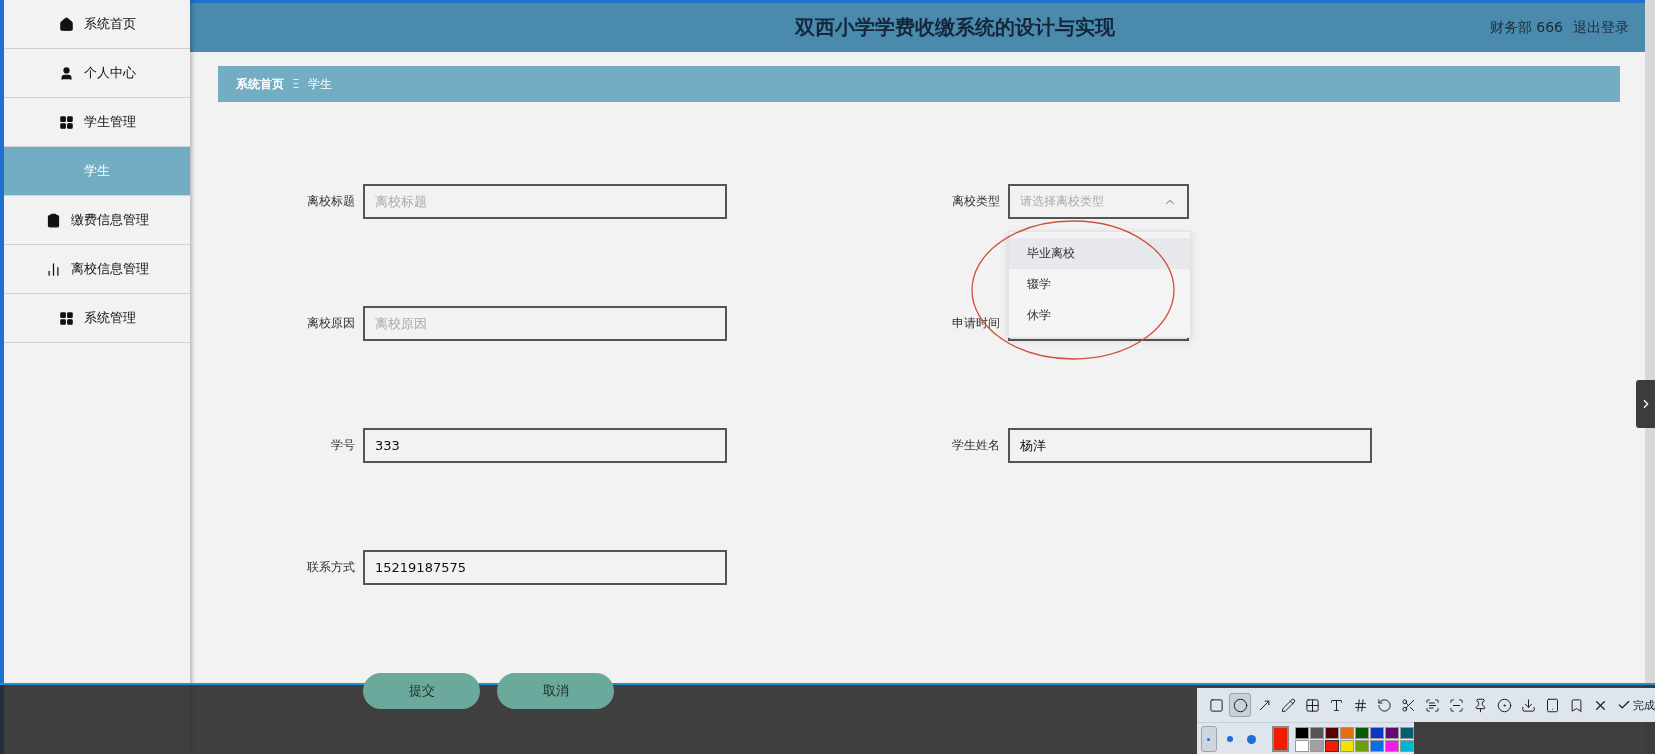 The image size is (1655, 754). Describe the element at coordinates (1190, 445) in the screenshot. I see `input-field: 杨洋` at that location.